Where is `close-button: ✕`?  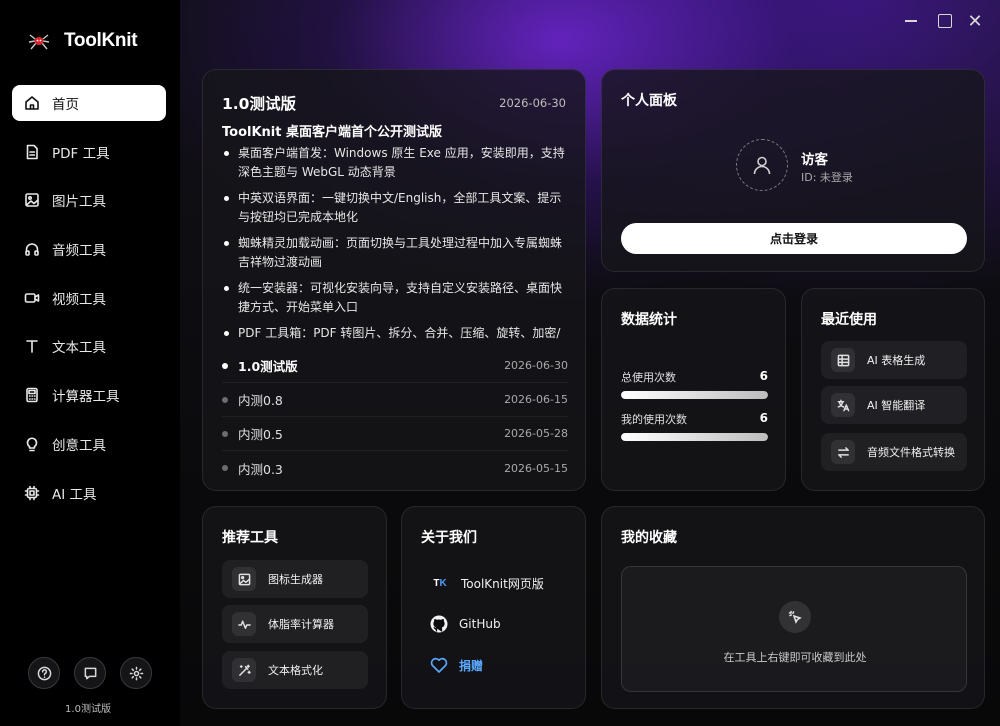
close-button: ✕ is located at coordinates (975, 21).